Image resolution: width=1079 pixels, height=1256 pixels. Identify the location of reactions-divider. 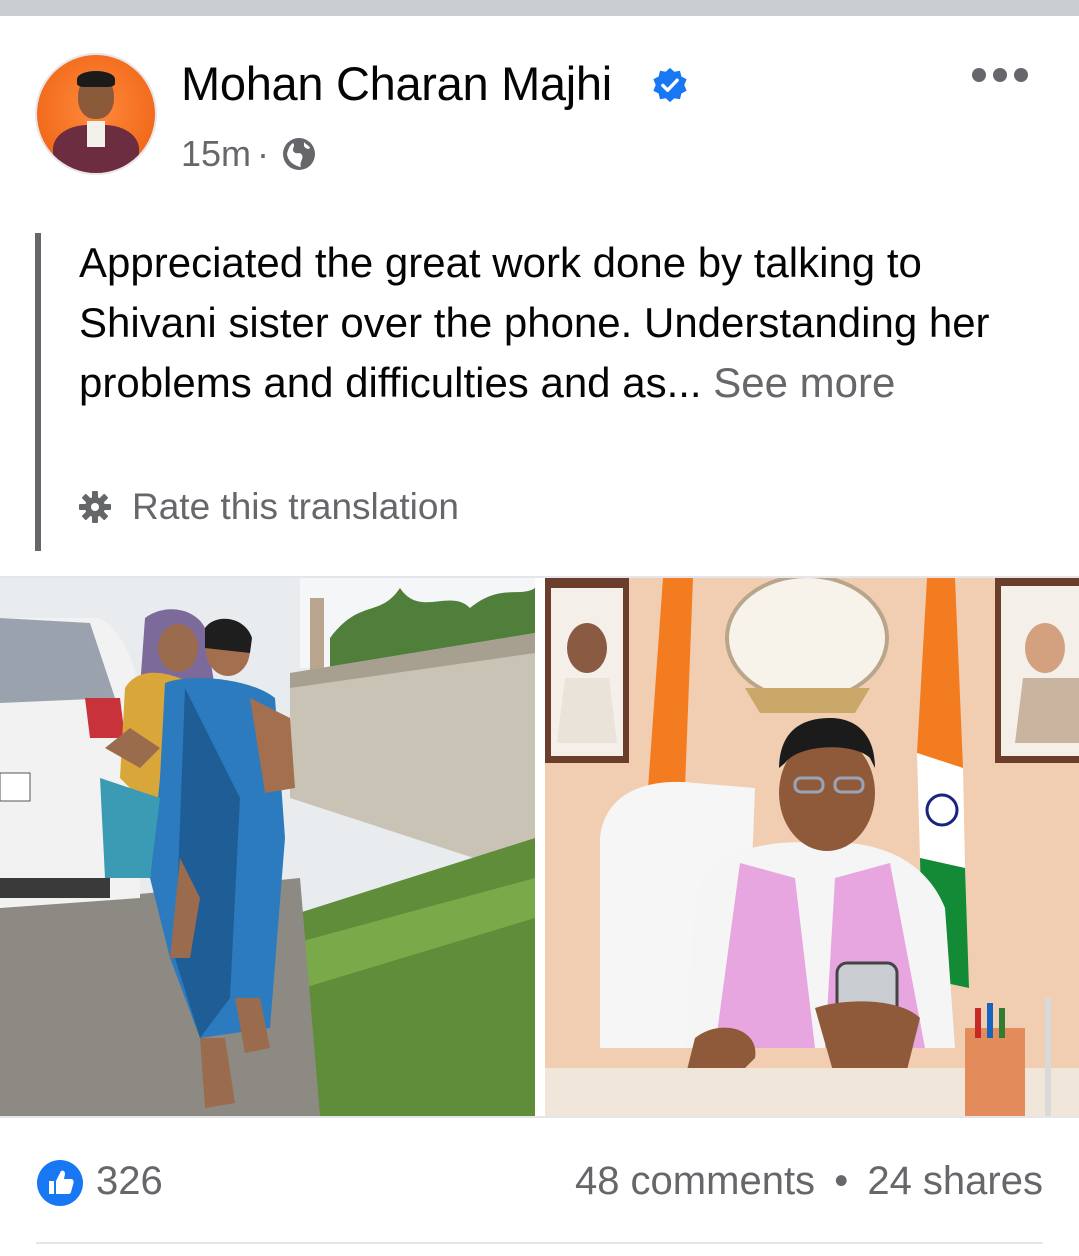
(539, 1243).